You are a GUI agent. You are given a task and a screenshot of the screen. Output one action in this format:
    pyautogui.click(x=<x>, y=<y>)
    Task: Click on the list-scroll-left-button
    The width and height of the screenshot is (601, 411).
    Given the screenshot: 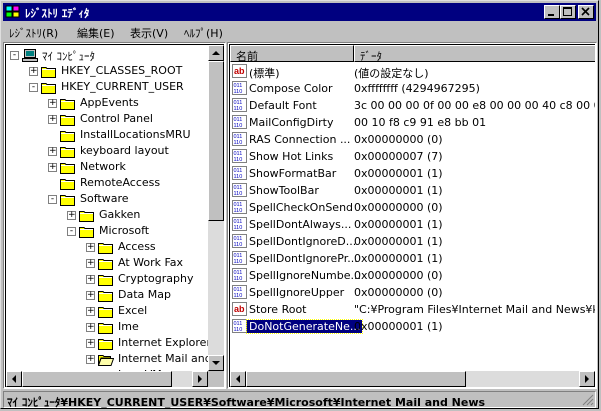 What is the action you would take?
    pyautogui.click(x=238, y=379)
    